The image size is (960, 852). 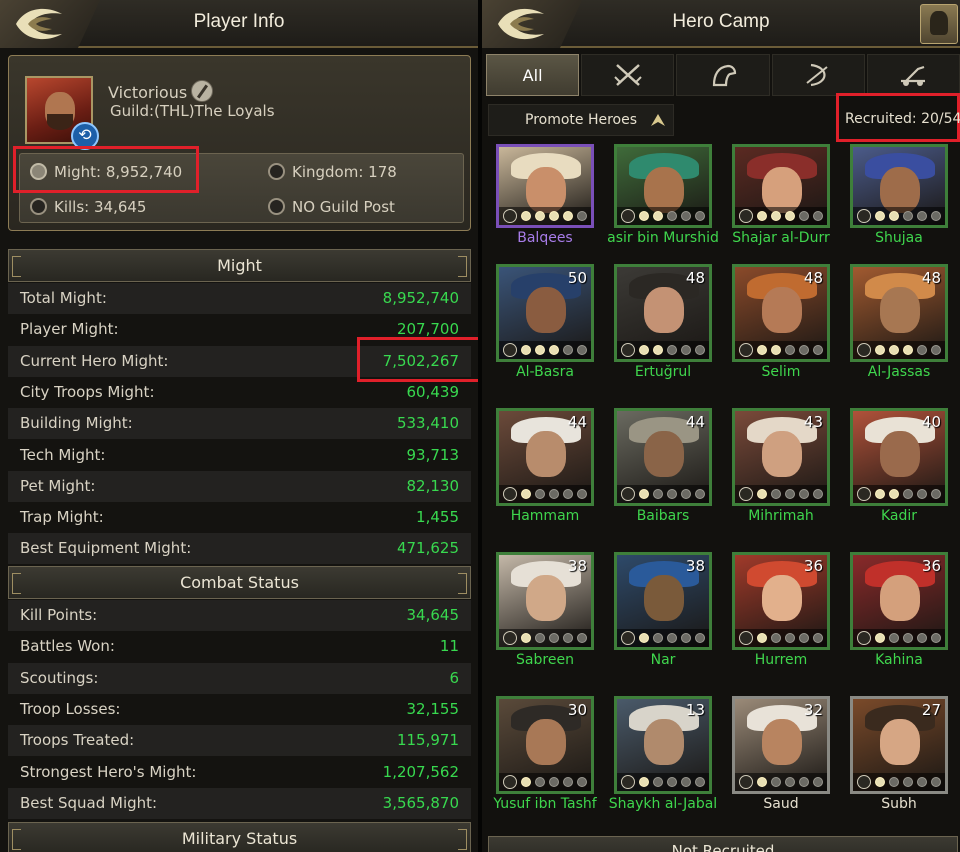 What do you see at coordinates (276, 206) in the screenshot?
I see `crown-icon` at bounding box center [276, 206].